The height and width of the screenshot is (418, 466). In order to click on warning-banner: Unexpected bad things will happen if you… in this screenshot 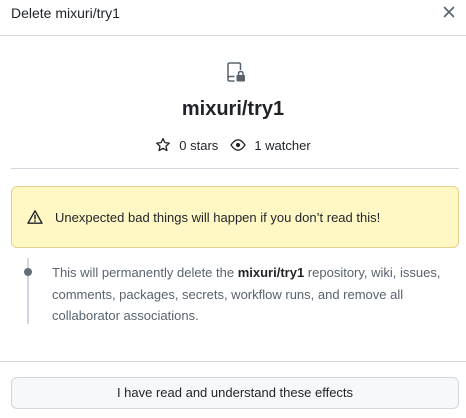, I will do `click(235, 217)`.